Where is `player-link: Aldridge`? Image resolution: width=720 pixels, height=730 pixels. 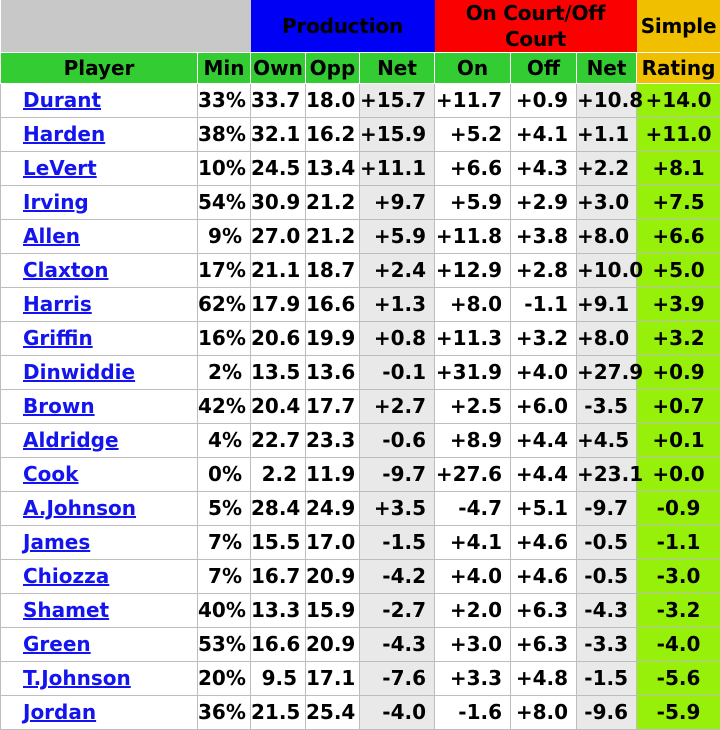
player-link: Aldridge is located at coordinates (71, 440).